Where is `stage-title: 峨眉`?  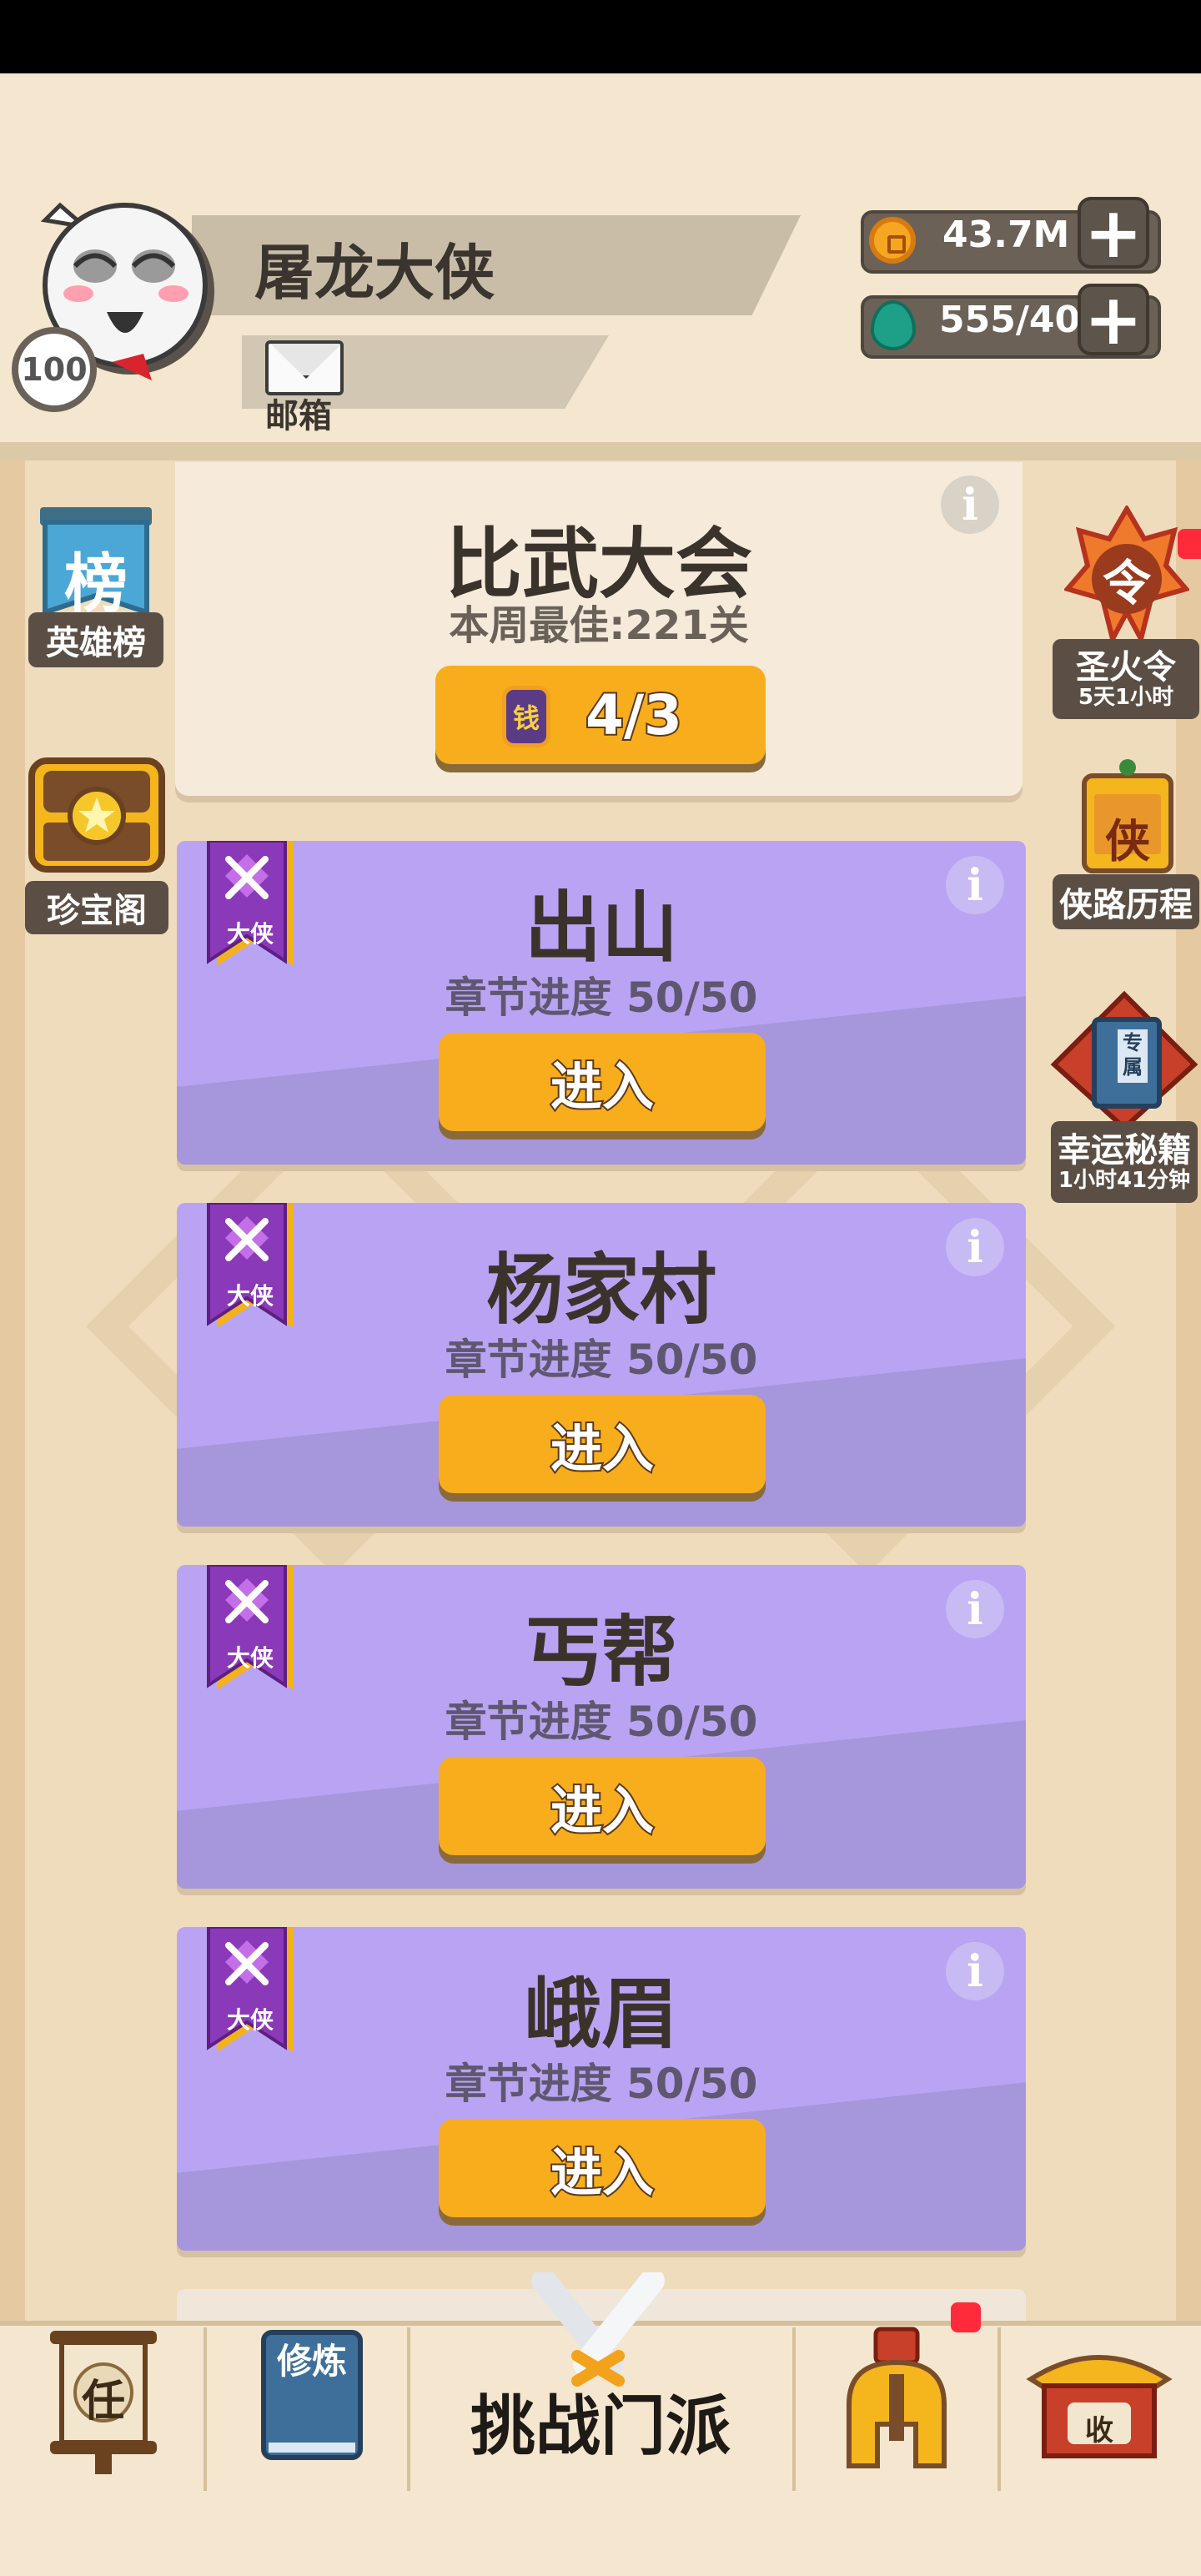
stage-title: 峨眉 is located at coordinates (601, 2014).